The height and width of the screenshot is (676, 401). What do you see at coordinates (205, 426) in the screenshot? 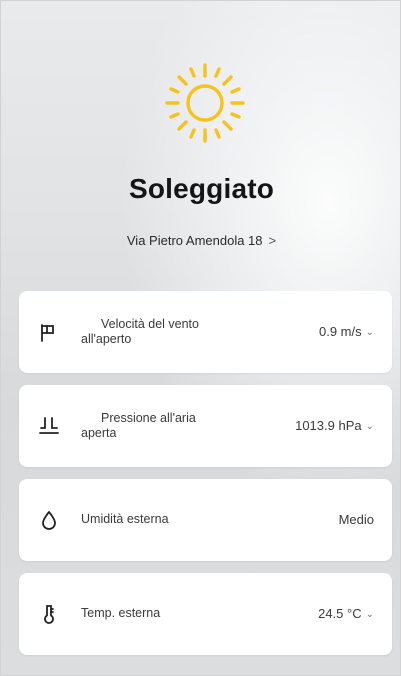
I see `air-pressure-card: Pressione all'aria aperta 1013.9 hPa ⌄` at bounding box center [205, 426].